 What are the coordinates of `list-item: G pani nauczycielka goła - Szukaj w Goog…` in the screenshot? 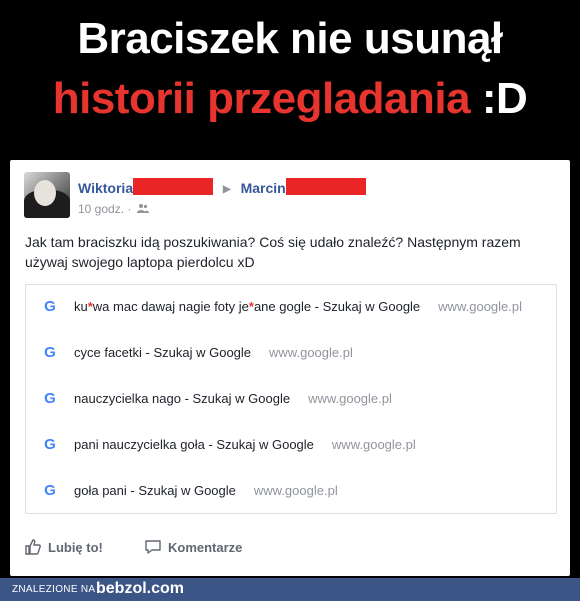 It's located at (291, 446).